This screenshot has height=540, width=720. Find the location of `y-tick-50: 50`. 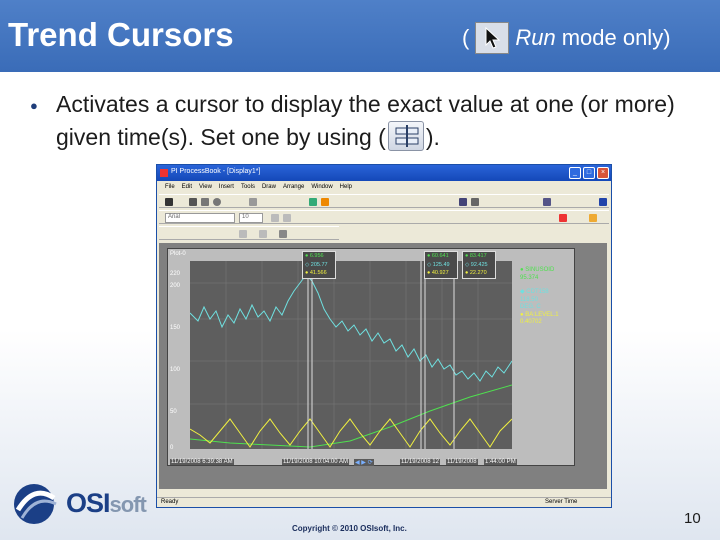

y-tick-50: 50 is located at coordinates (173, 412).